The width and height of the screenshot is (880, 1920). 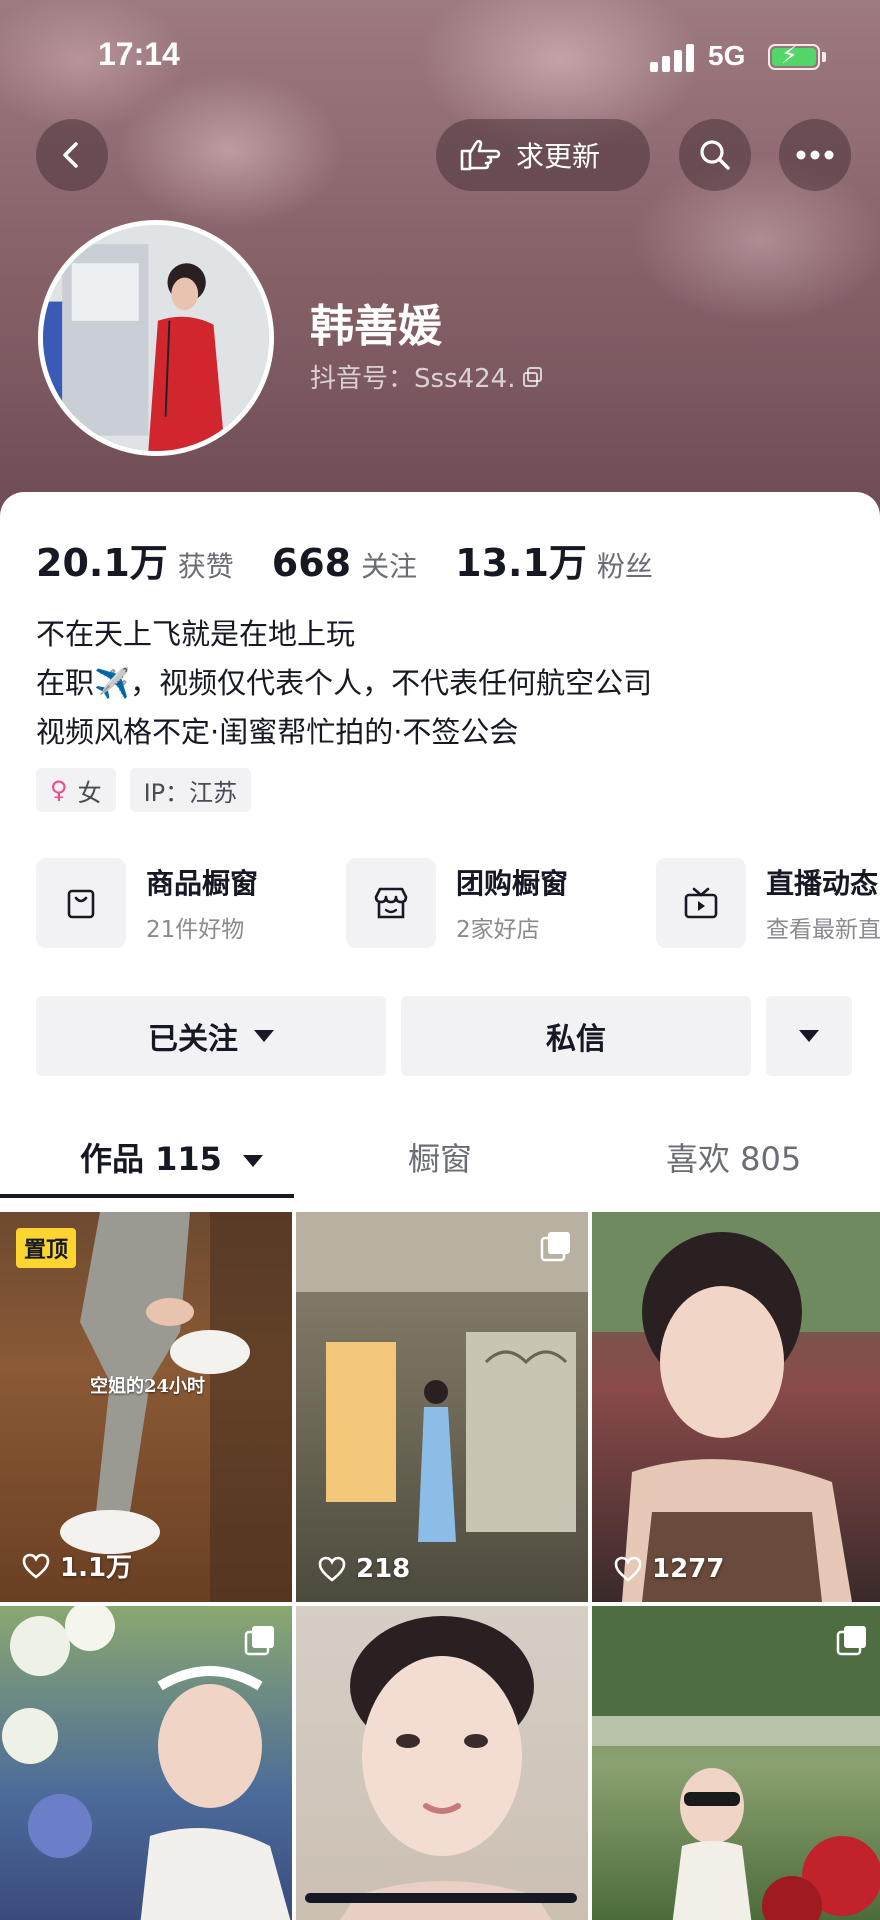 What do you see at coordinates (151, 1159) in the screenshot?
I see `tab-works-label: 作品 115` at bounding box center [151, 1159].